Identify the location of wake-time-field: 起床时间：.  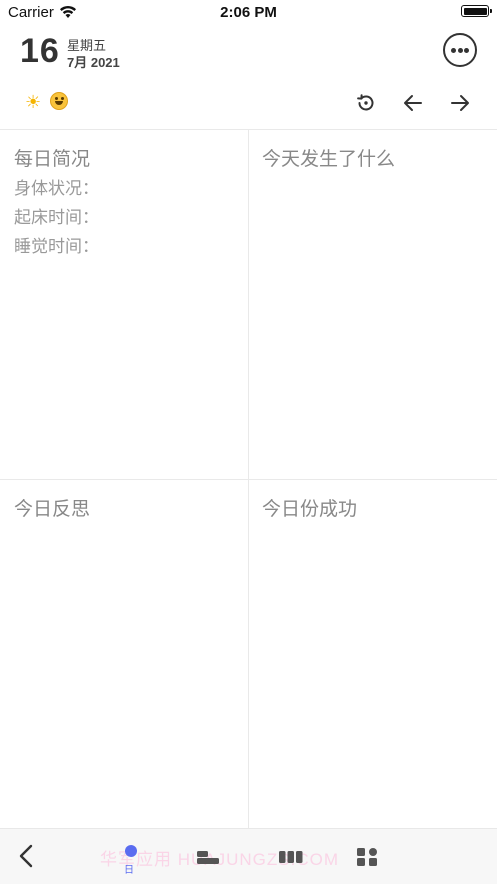
(56, 215).